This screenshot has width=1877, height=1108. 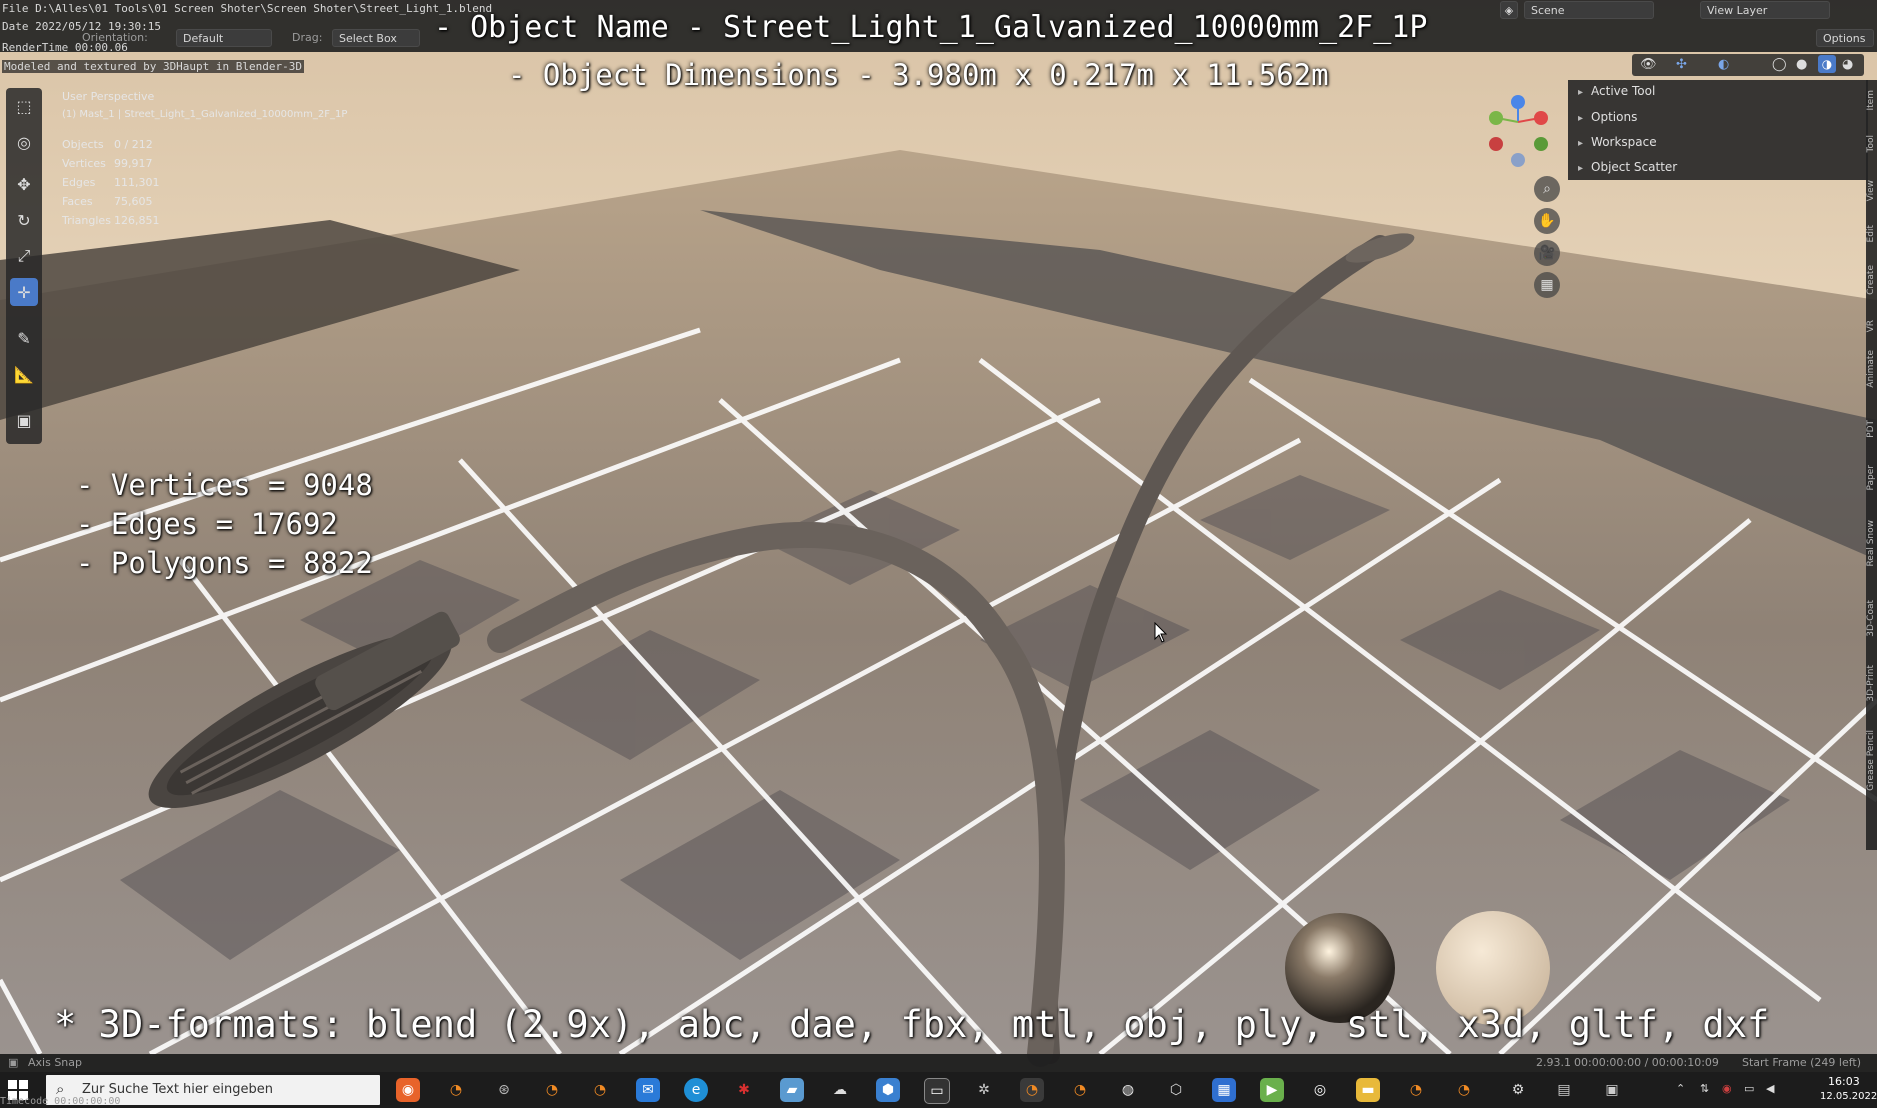 I want to click on calendar-icon: ▦, so click(x=1224, y=1090).